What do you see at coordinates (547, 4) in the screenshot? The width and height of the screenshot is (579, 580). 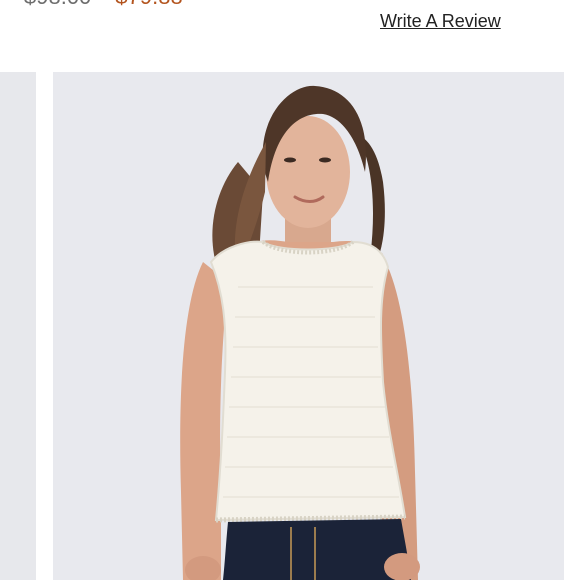 I see `circle-icon` at bounding box center [547, 4].